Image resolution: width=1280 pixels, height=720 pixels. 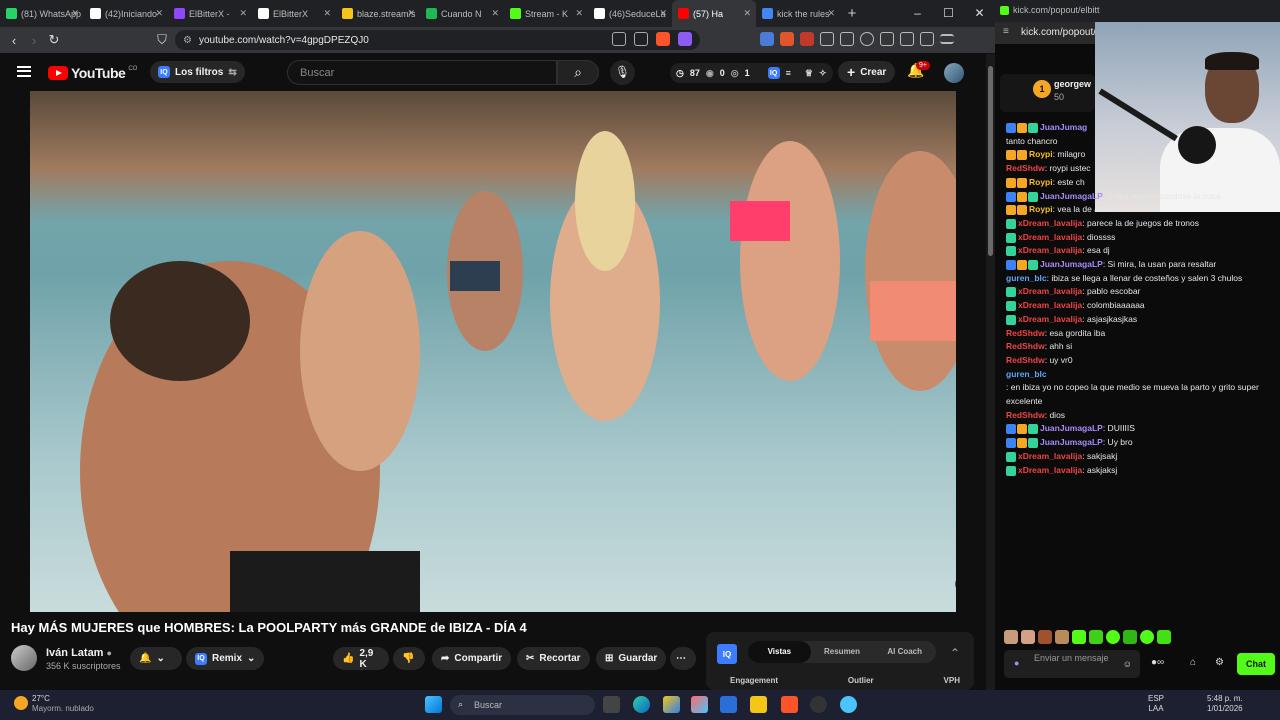 What do you see at coordinates (671, 704) in the screenshot?
I see `copilot-icon` at bounding box center [671, 704].